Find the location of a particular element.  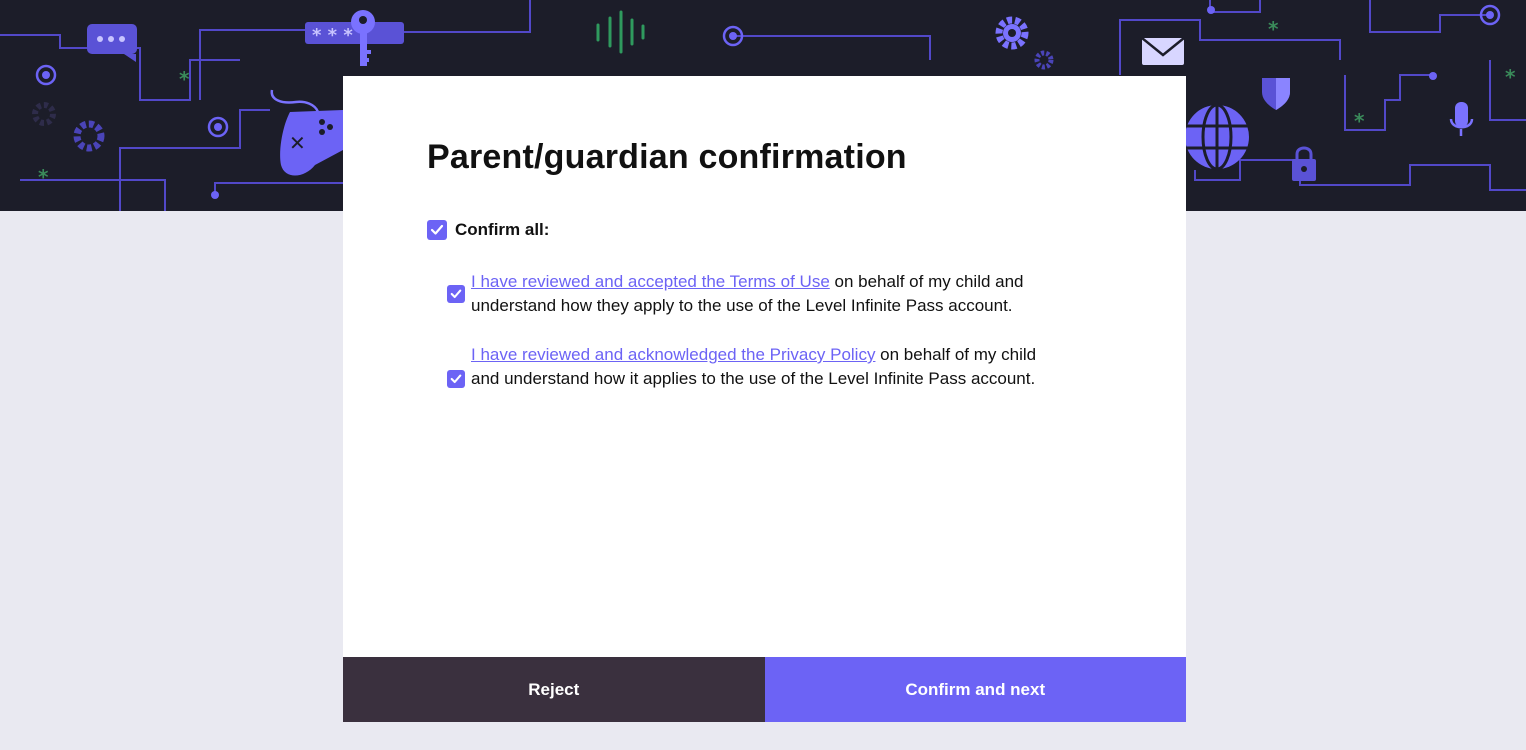

dialog-footer: Reject Confirm and next is located at coordinates (764, 689).